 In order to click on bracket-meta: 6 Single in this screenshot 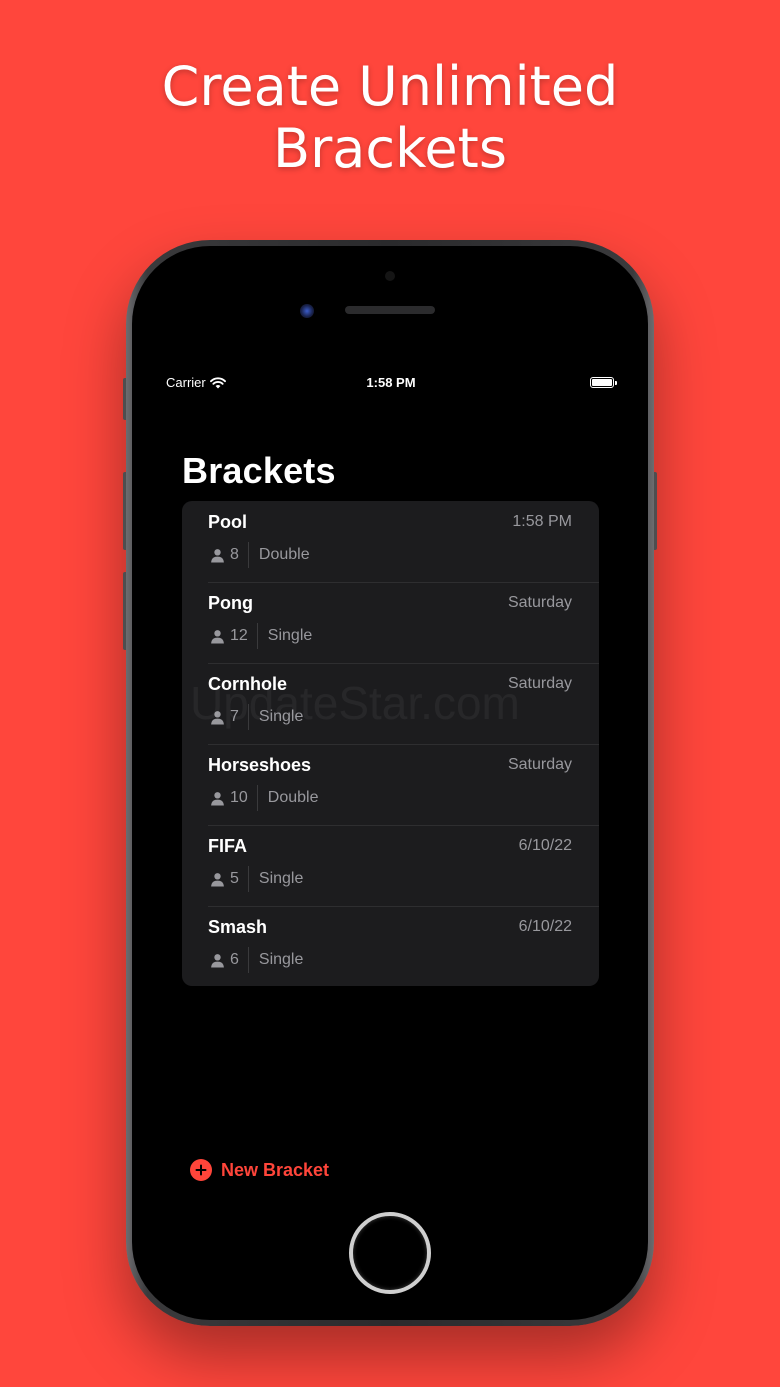, I will do `click(257, 960)`.